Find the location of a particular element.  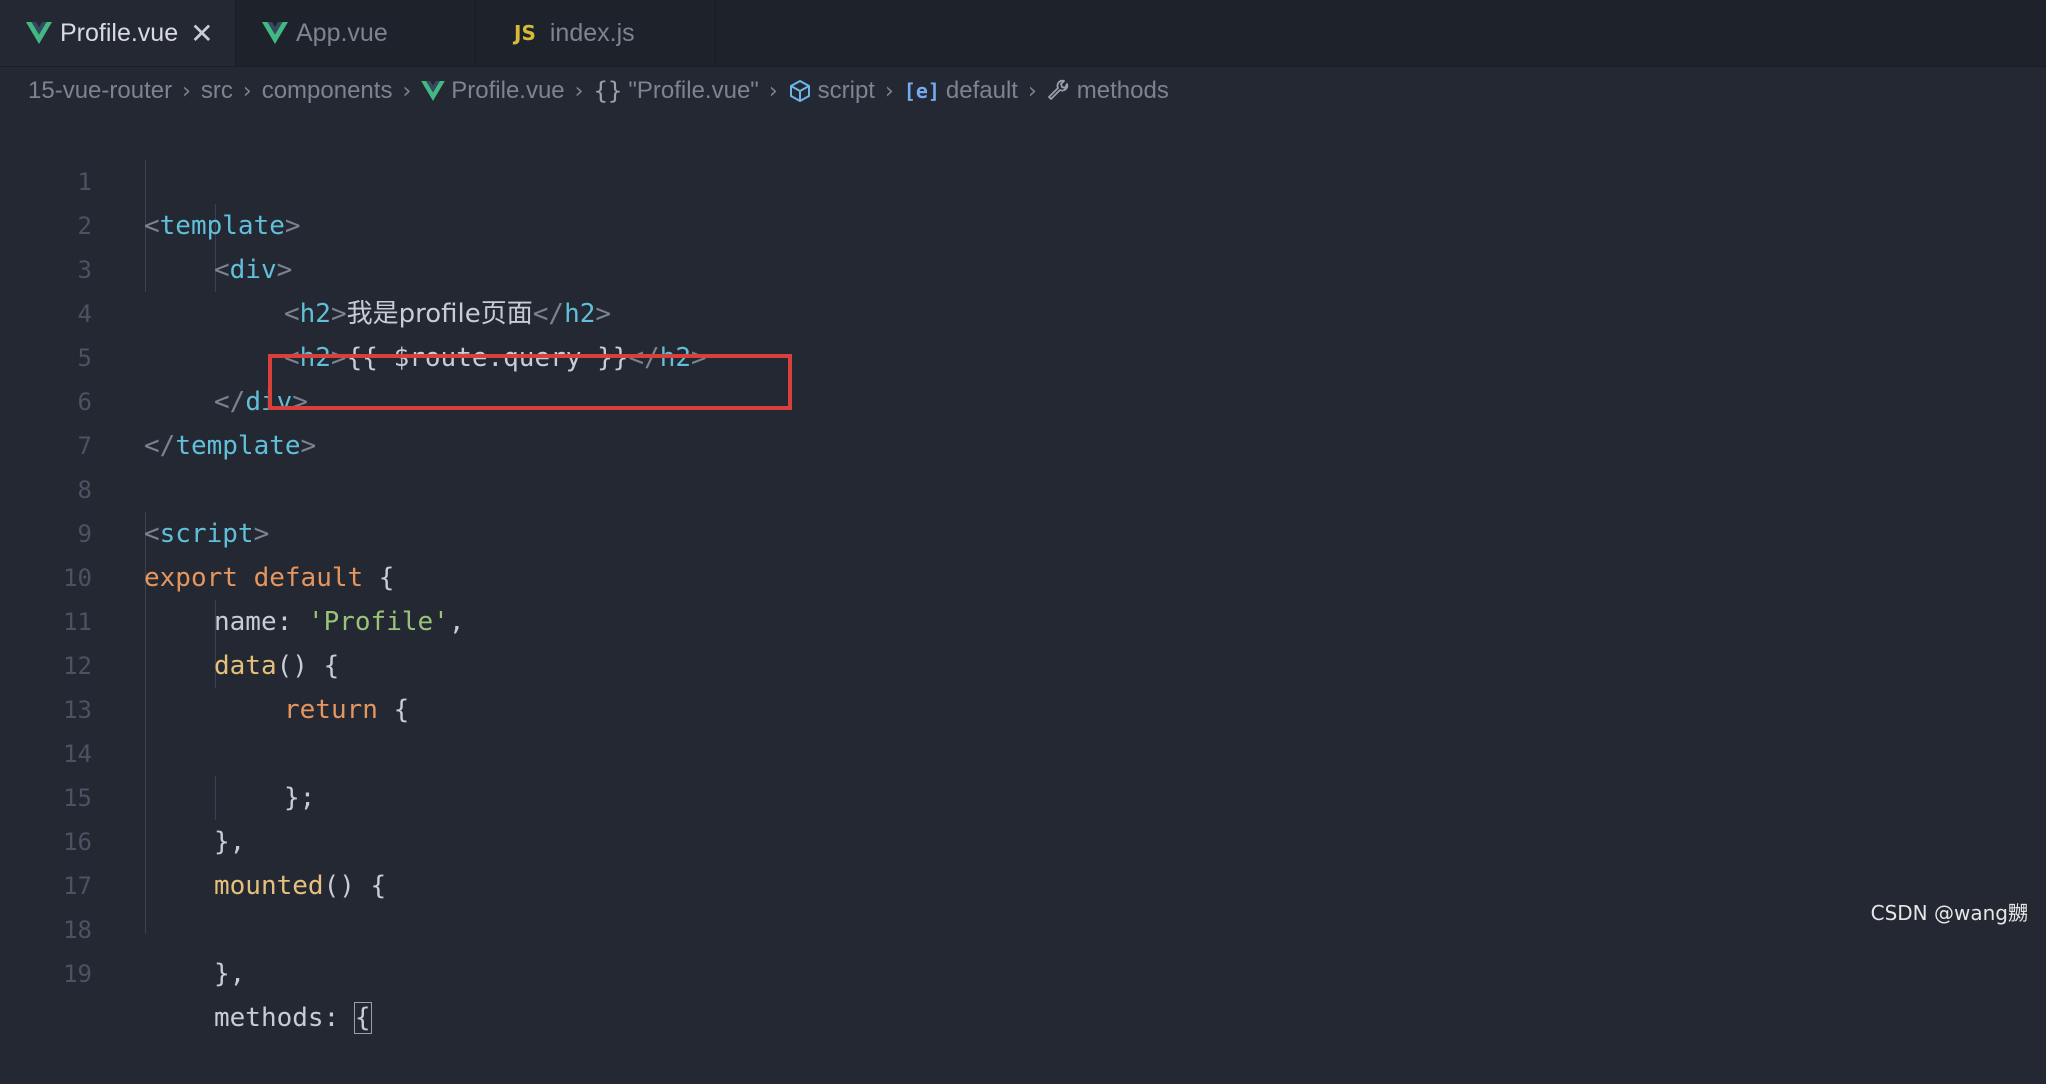

code-line: 18 }, is located at coordinates (1023, 926).